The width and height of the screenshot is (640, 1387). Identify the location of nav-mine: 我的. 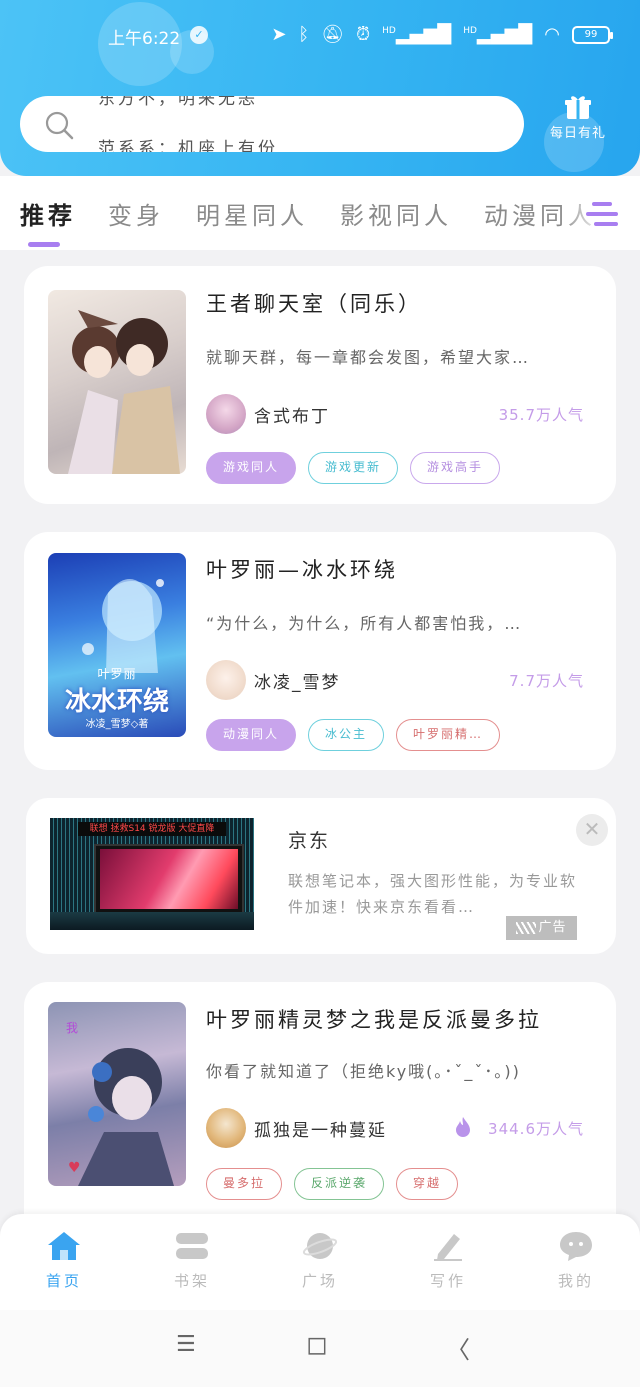
(576, 1260).